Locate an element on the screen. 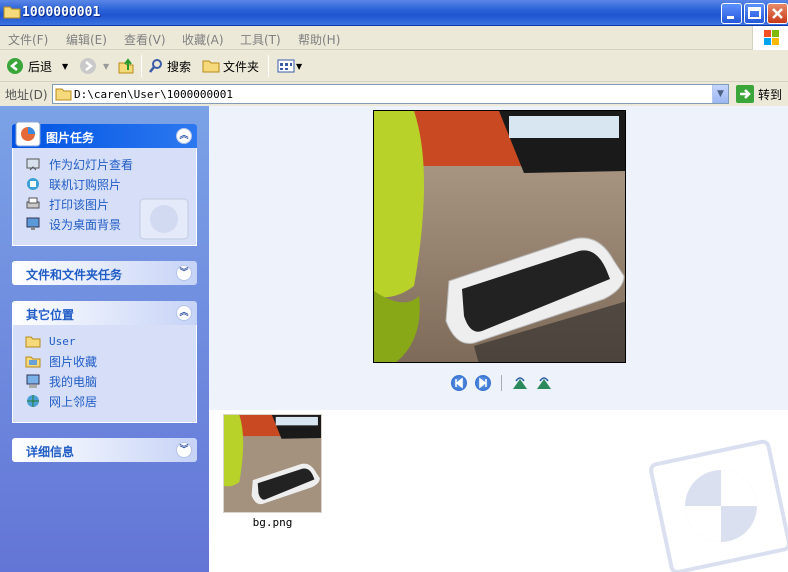 The height and width of the screenshot is (572, 788). task-order-prints: 联机订购照片 is located at coordinates (110, 184).